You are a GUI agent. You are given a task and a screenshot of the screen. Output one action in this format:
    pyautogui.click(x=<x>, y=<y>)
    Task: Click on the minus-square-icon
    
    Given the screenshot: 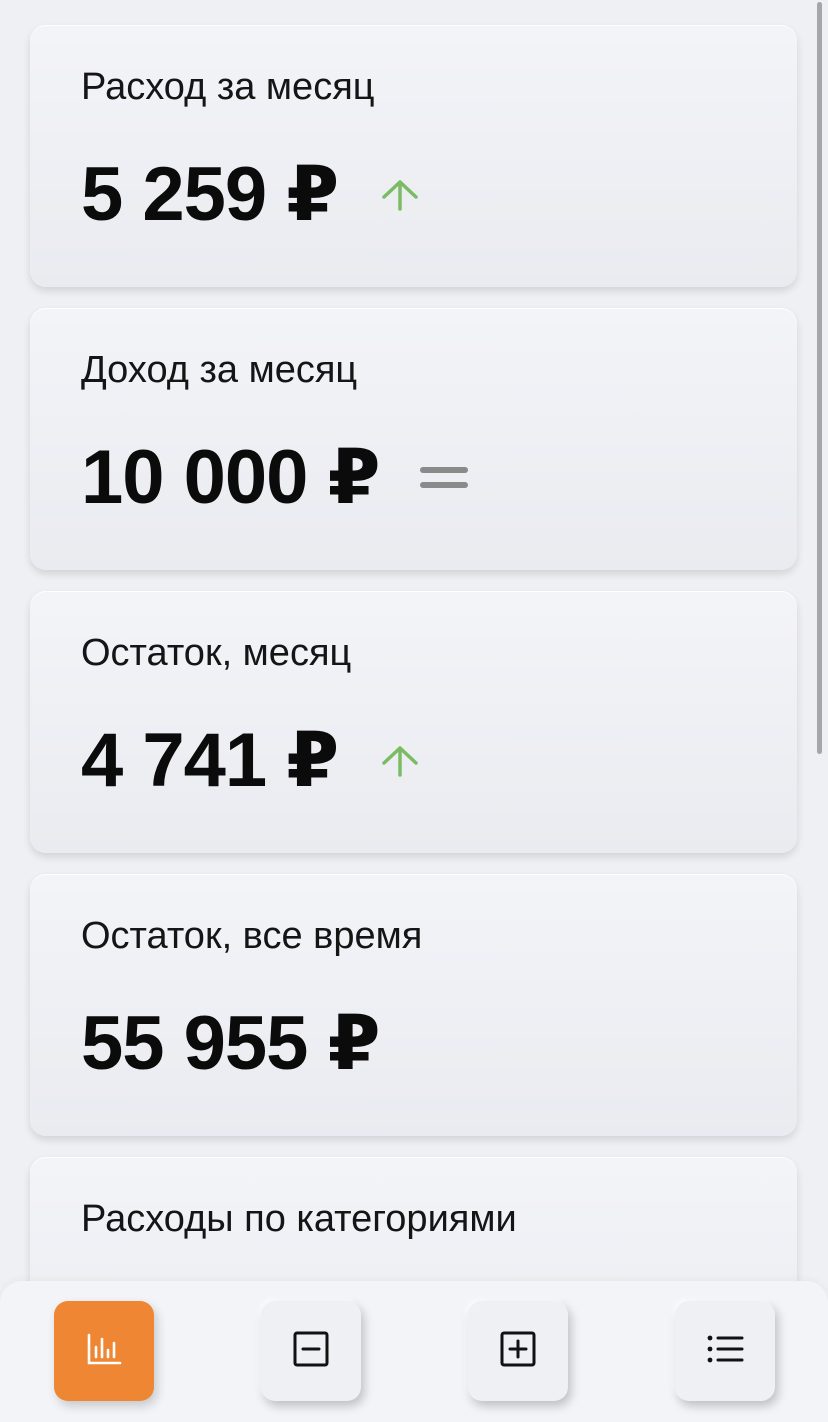 What is the action you would take?
    pyautogui.click(x=311, y=1351)
    